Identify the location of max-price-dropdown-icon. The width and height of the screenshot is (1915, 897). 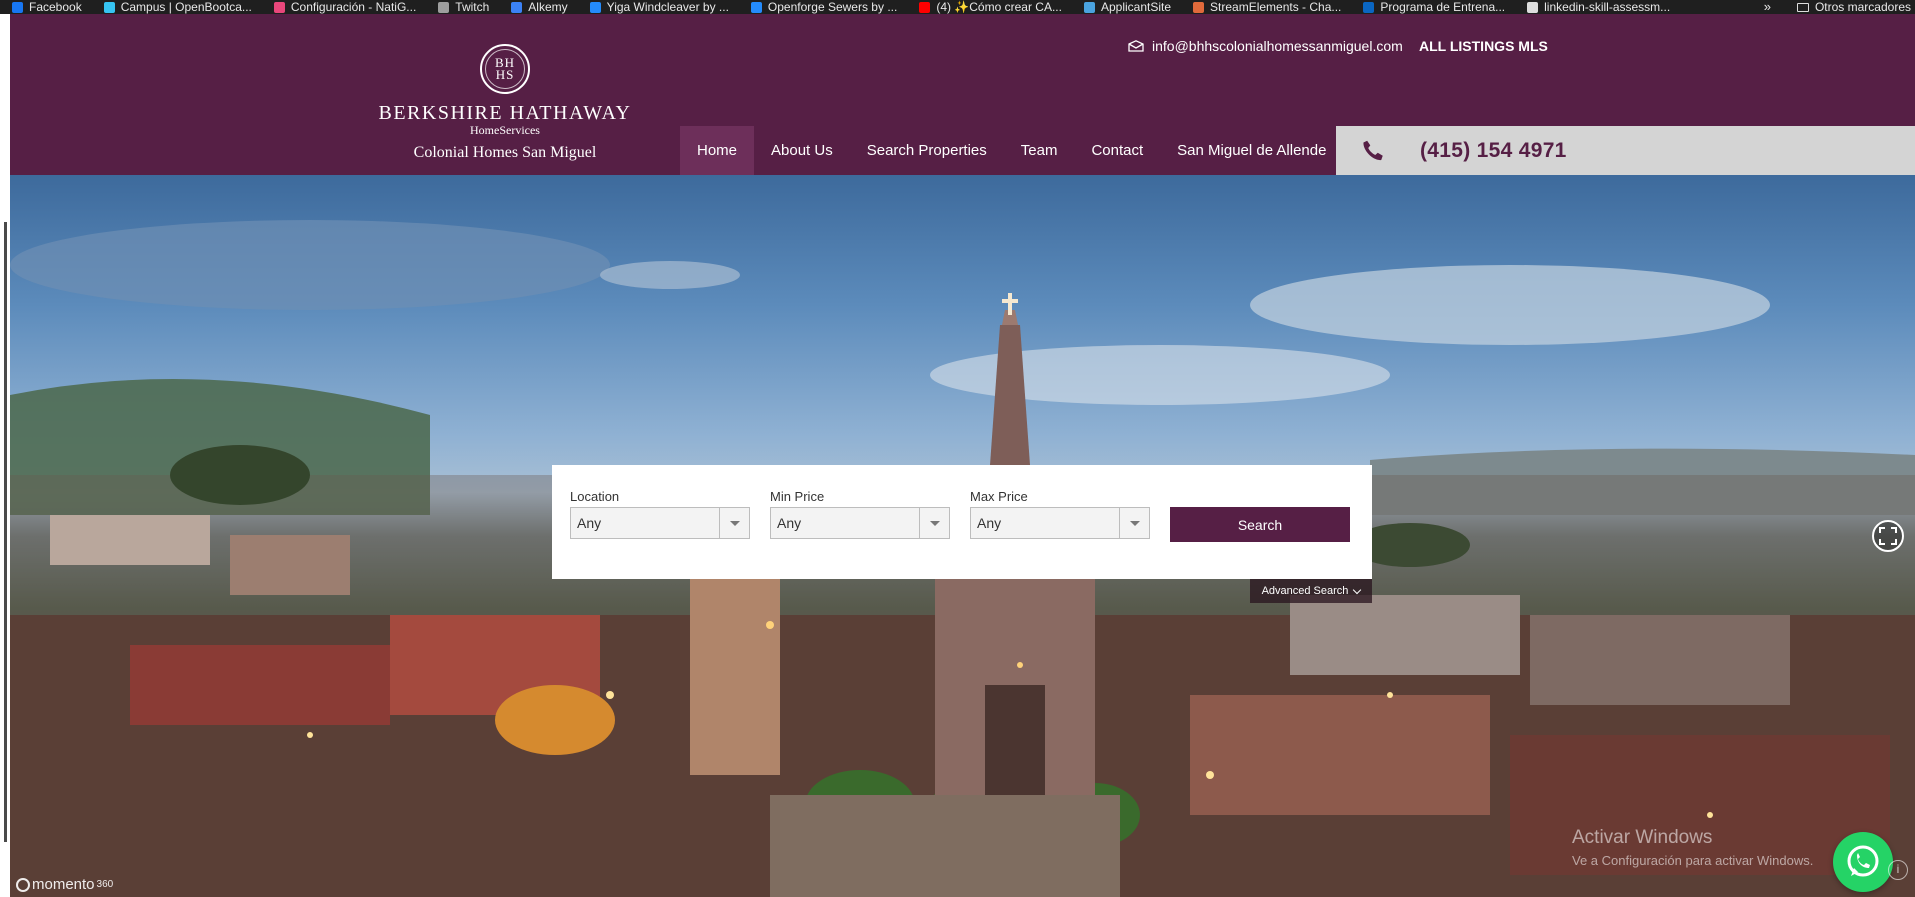
(1134, 523).